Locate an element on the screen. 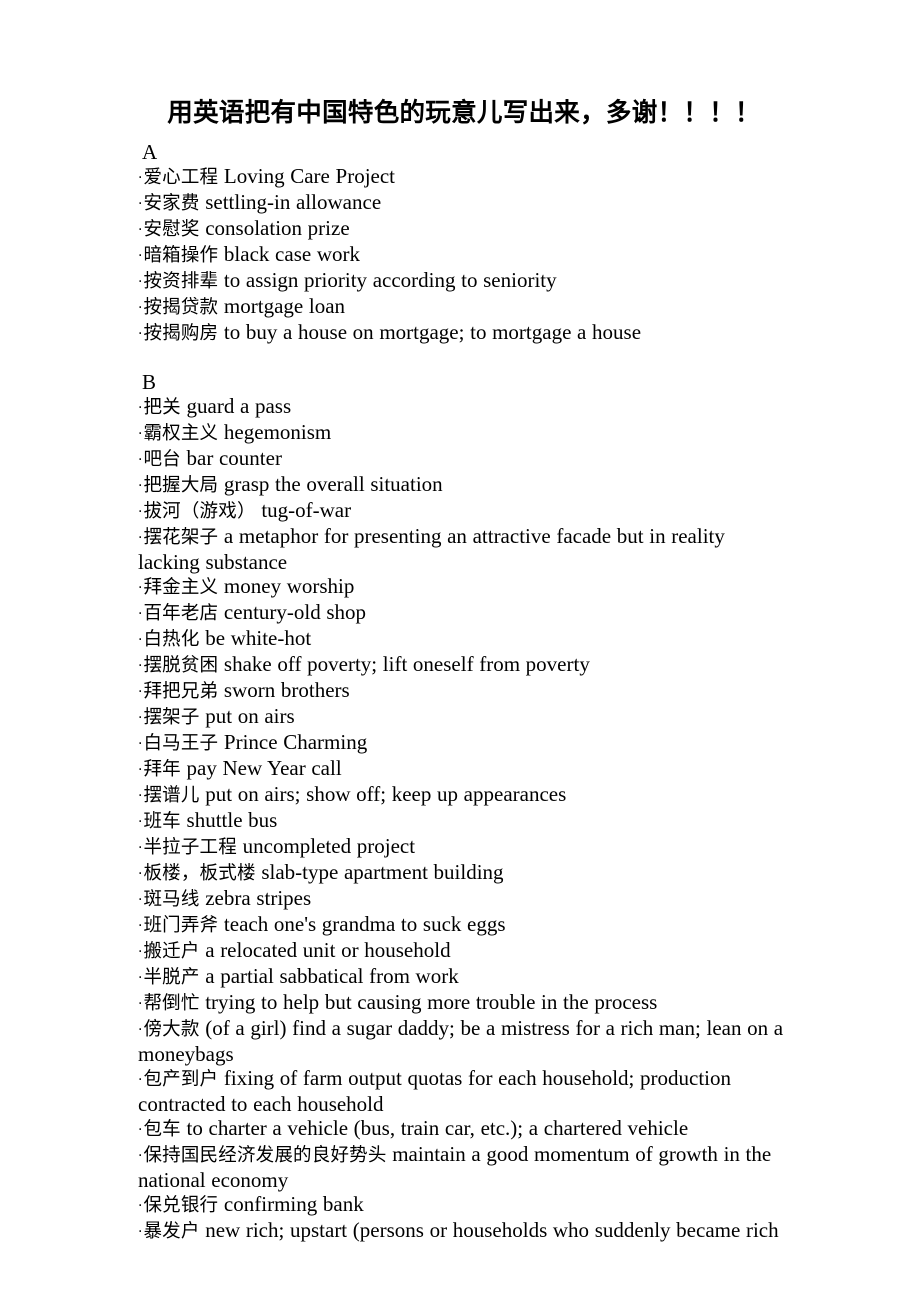 This screenshot has width=920, height=1302. entry-term-chinese: 帮倒忙 is located at coordinates (171, 1003).